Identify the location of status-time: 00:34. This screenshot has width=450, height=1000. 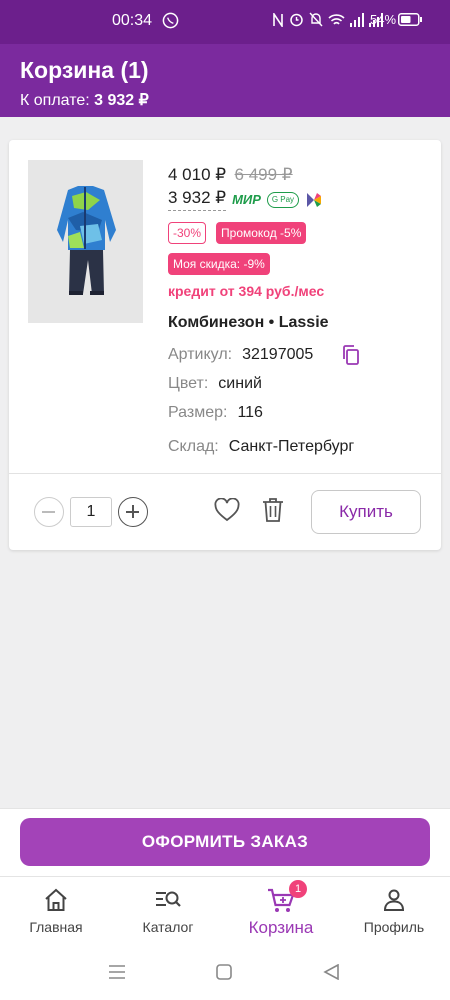
(132, 20).